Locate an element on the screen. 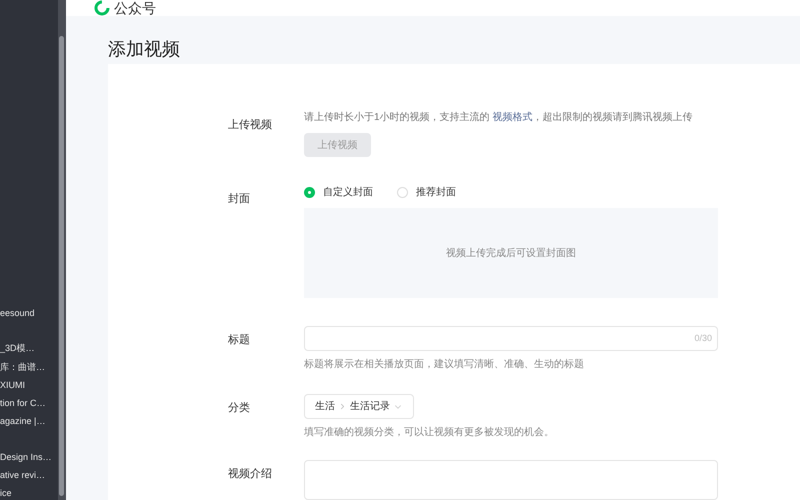 This screenshot has width=800, height=500. character-counter: 0/30 is located at coordinates (703, 338).